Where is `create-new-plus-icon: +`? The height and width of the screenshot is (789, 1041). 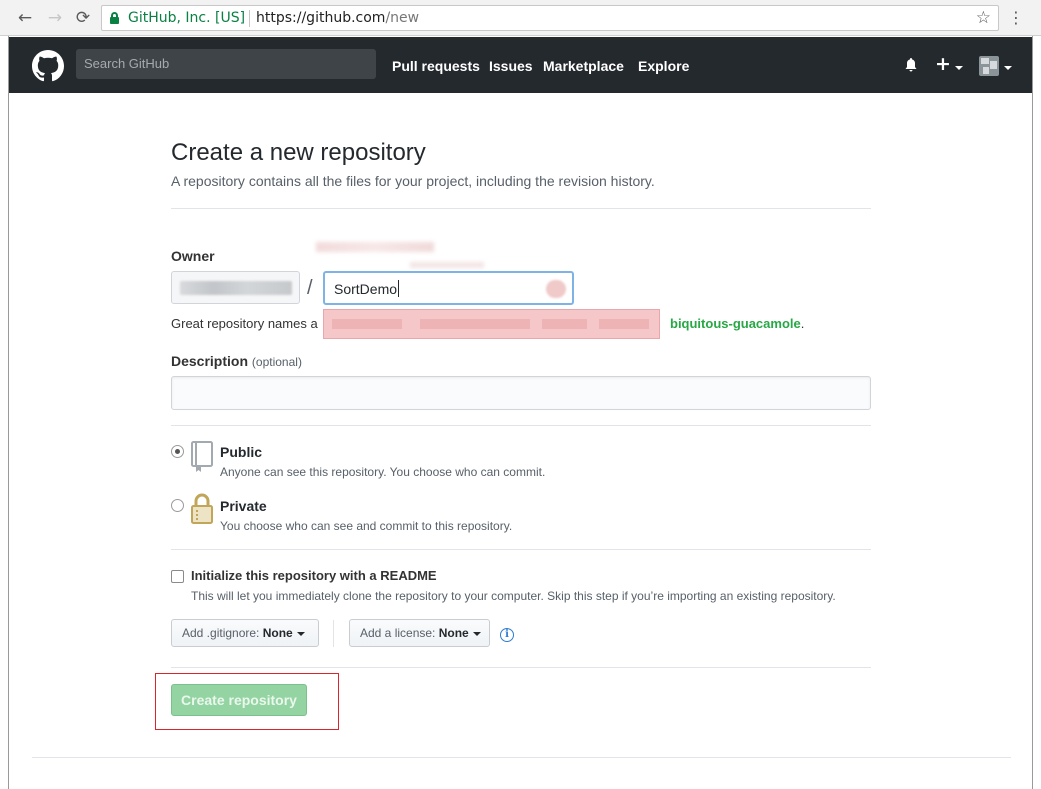 create-new-plus-icon: + is located at coordinates (943, 64).